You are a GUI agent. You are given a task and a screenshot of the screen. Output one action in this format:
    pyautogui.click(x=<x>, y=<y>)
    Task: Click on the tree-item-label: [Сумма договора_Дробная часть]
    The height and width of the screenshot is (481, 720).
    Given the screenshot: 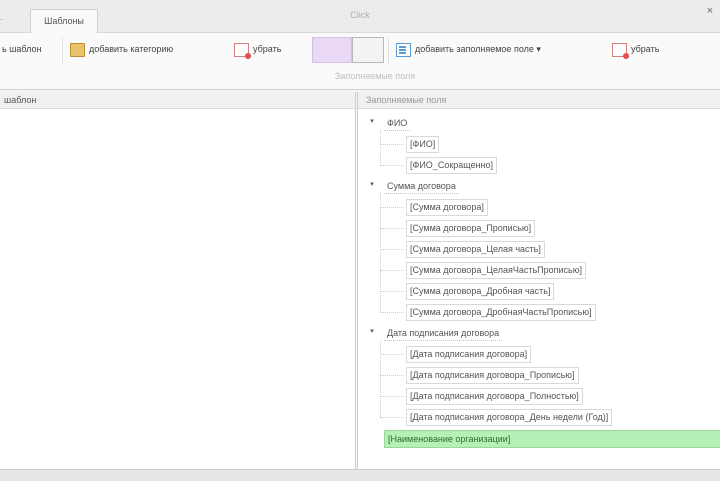 What is the action you would take?
    pyautogui.click(x=480, y=291)
    